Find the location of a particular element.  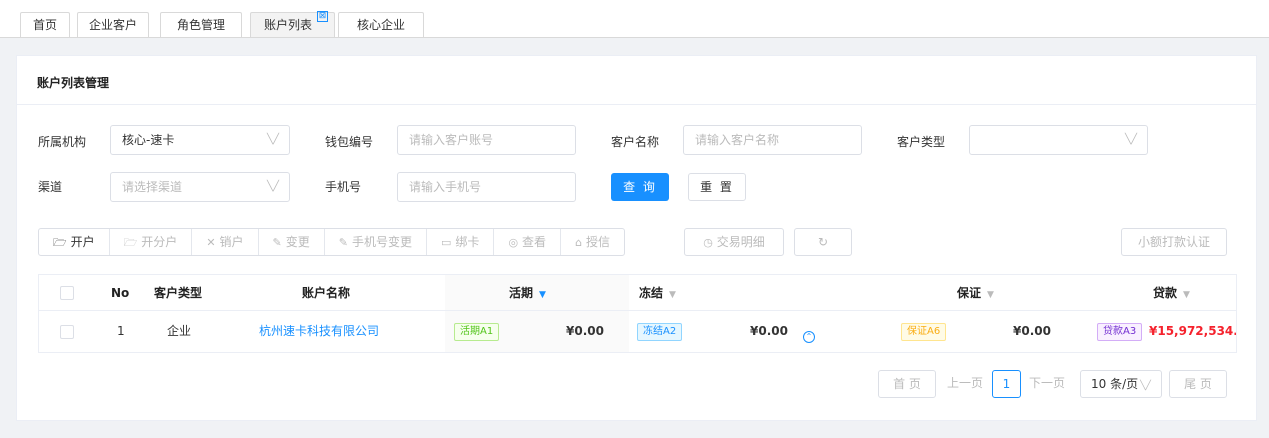

close-account-label: 销户 is located at coordinates (231, 242).